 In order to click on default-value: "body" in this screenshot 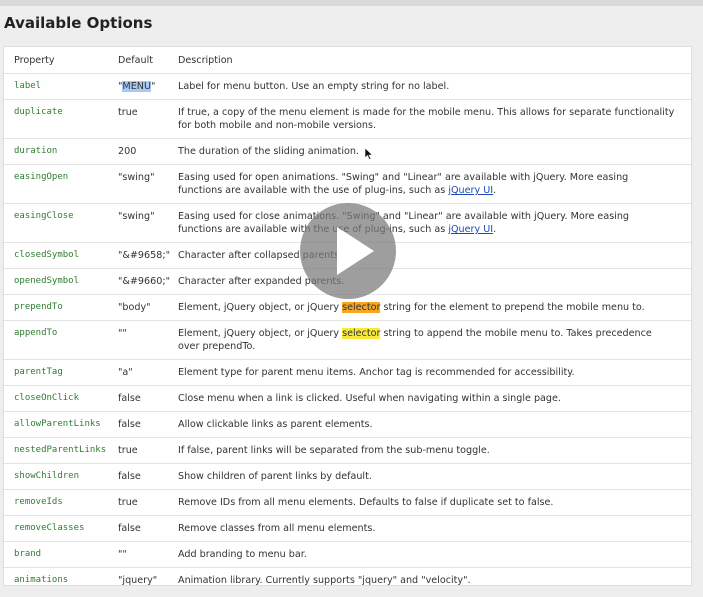, I will do `click(148, 307)`.